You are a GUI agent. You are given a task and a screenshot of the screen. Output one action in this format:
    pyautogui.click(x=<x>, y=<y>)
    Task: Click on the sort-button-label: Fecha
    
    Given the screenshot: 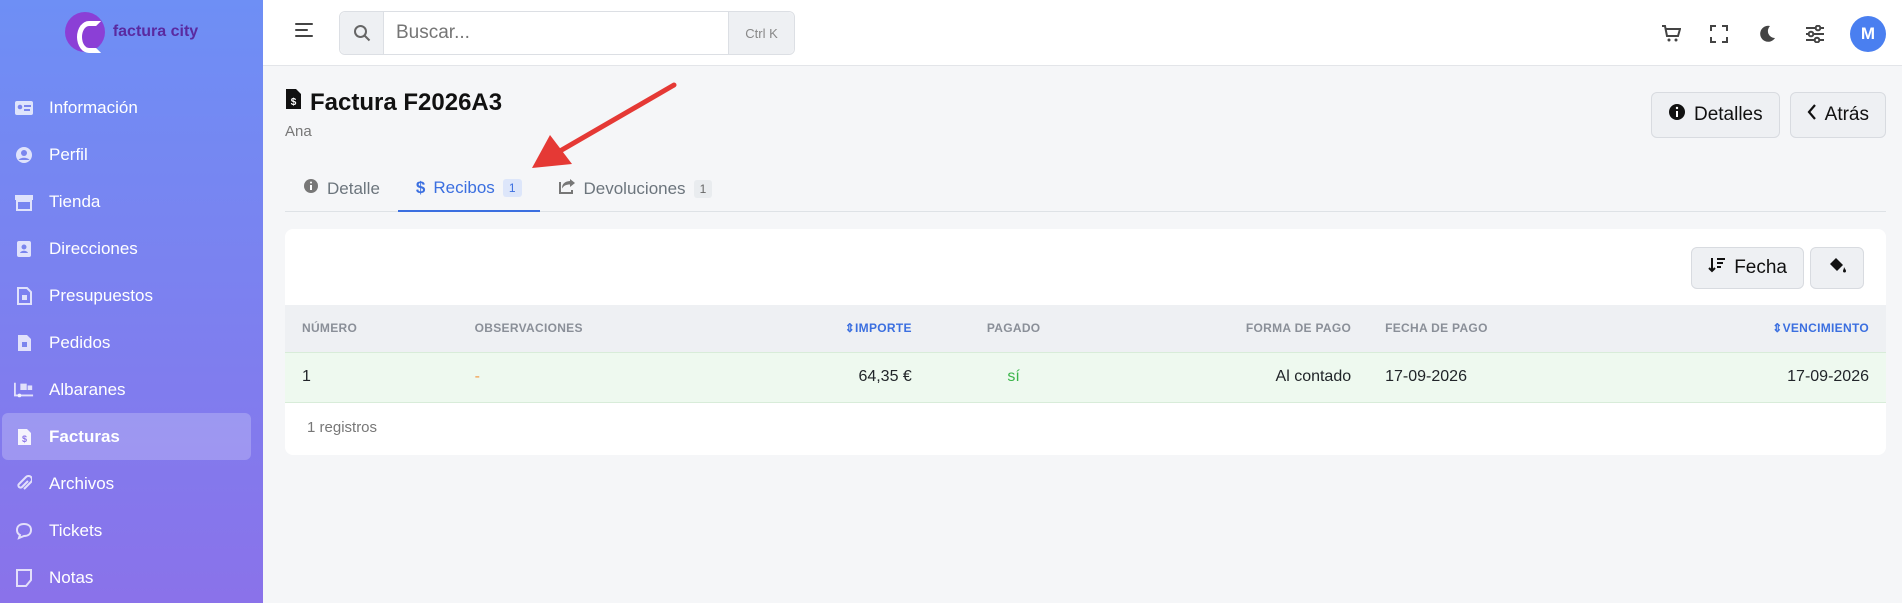 What is the action you would take?
    pyautogui.click(x=1760, y=267)
    